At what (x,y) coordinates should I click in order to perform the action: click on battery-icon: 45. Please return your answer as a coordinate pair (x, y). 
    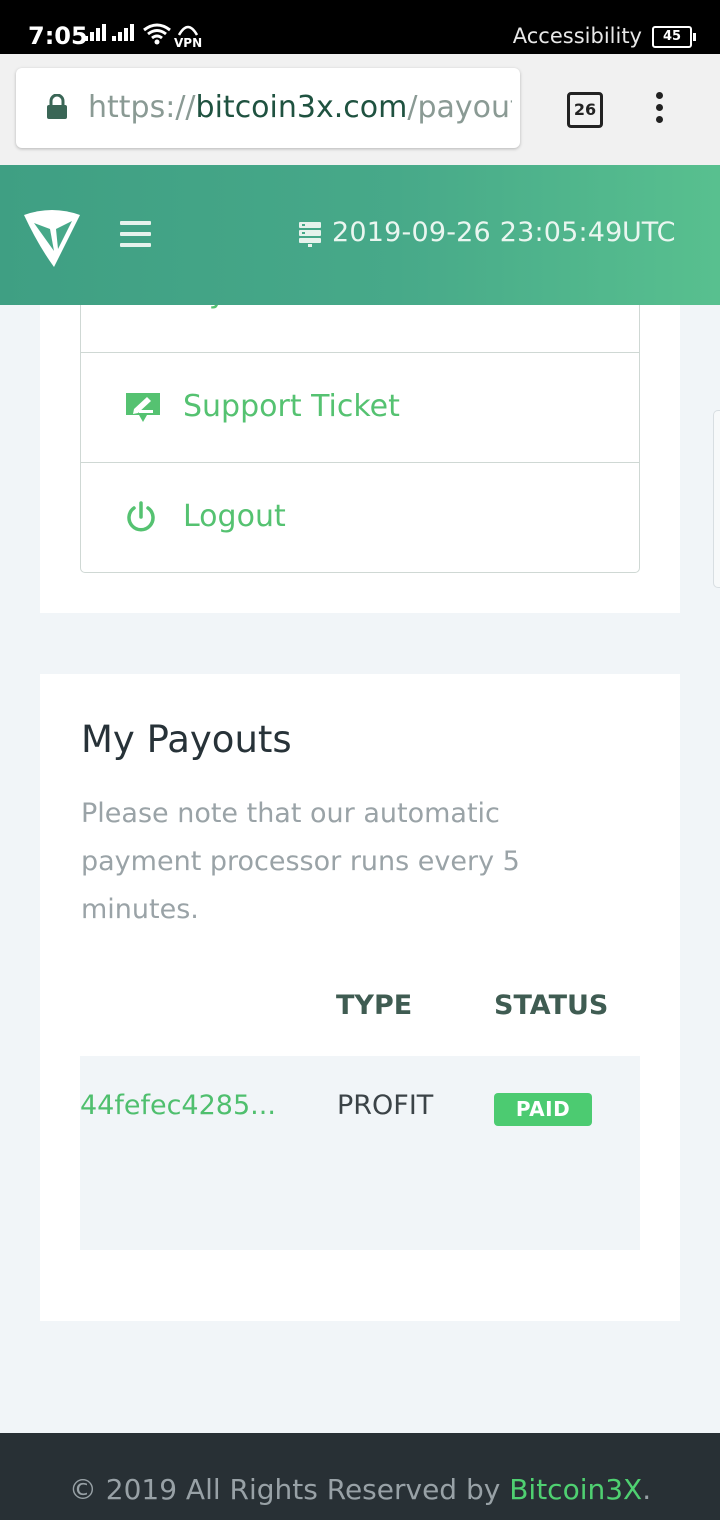
    Looking at the image, I should click on (674, 37).